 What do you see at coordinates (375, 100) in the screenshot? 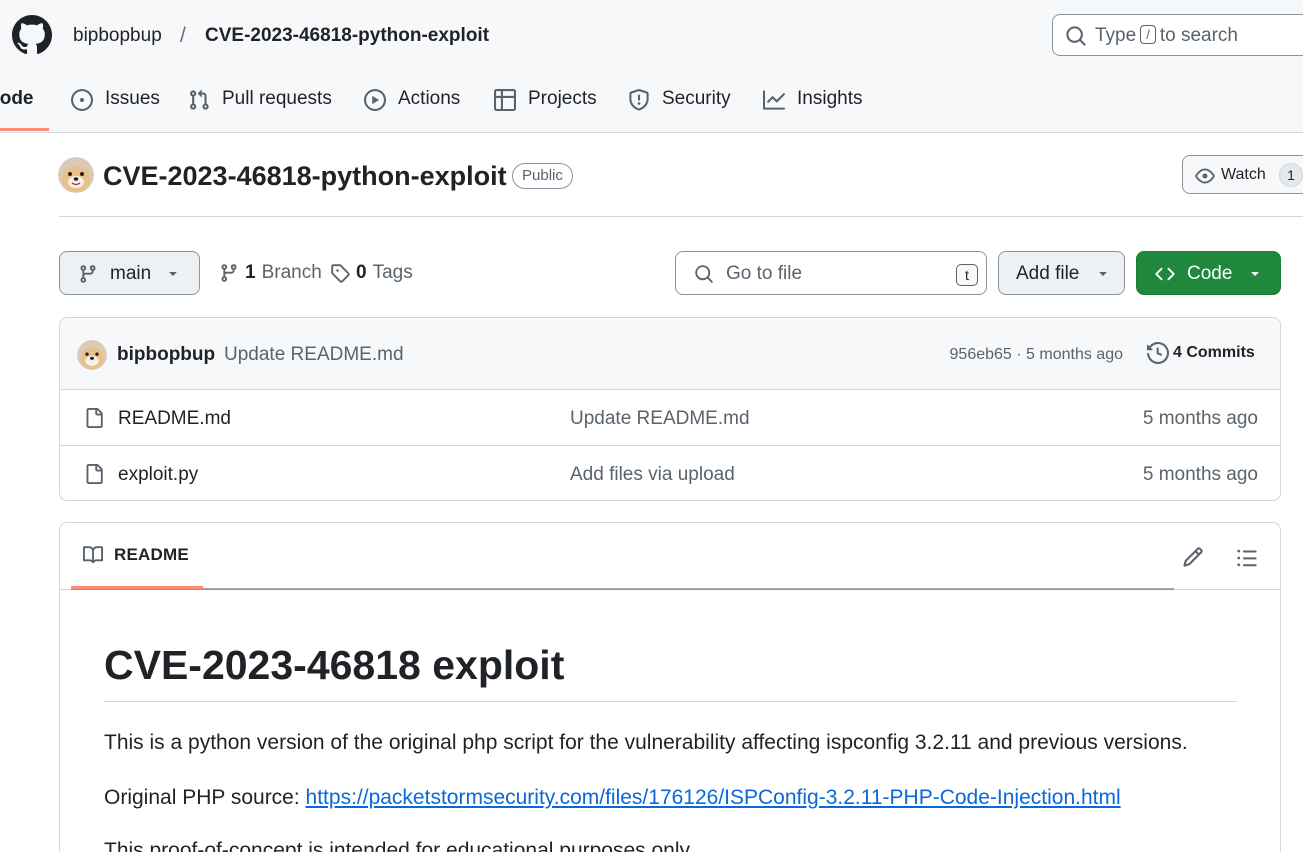
I see `play-icon` at bounding box center [375, 100].